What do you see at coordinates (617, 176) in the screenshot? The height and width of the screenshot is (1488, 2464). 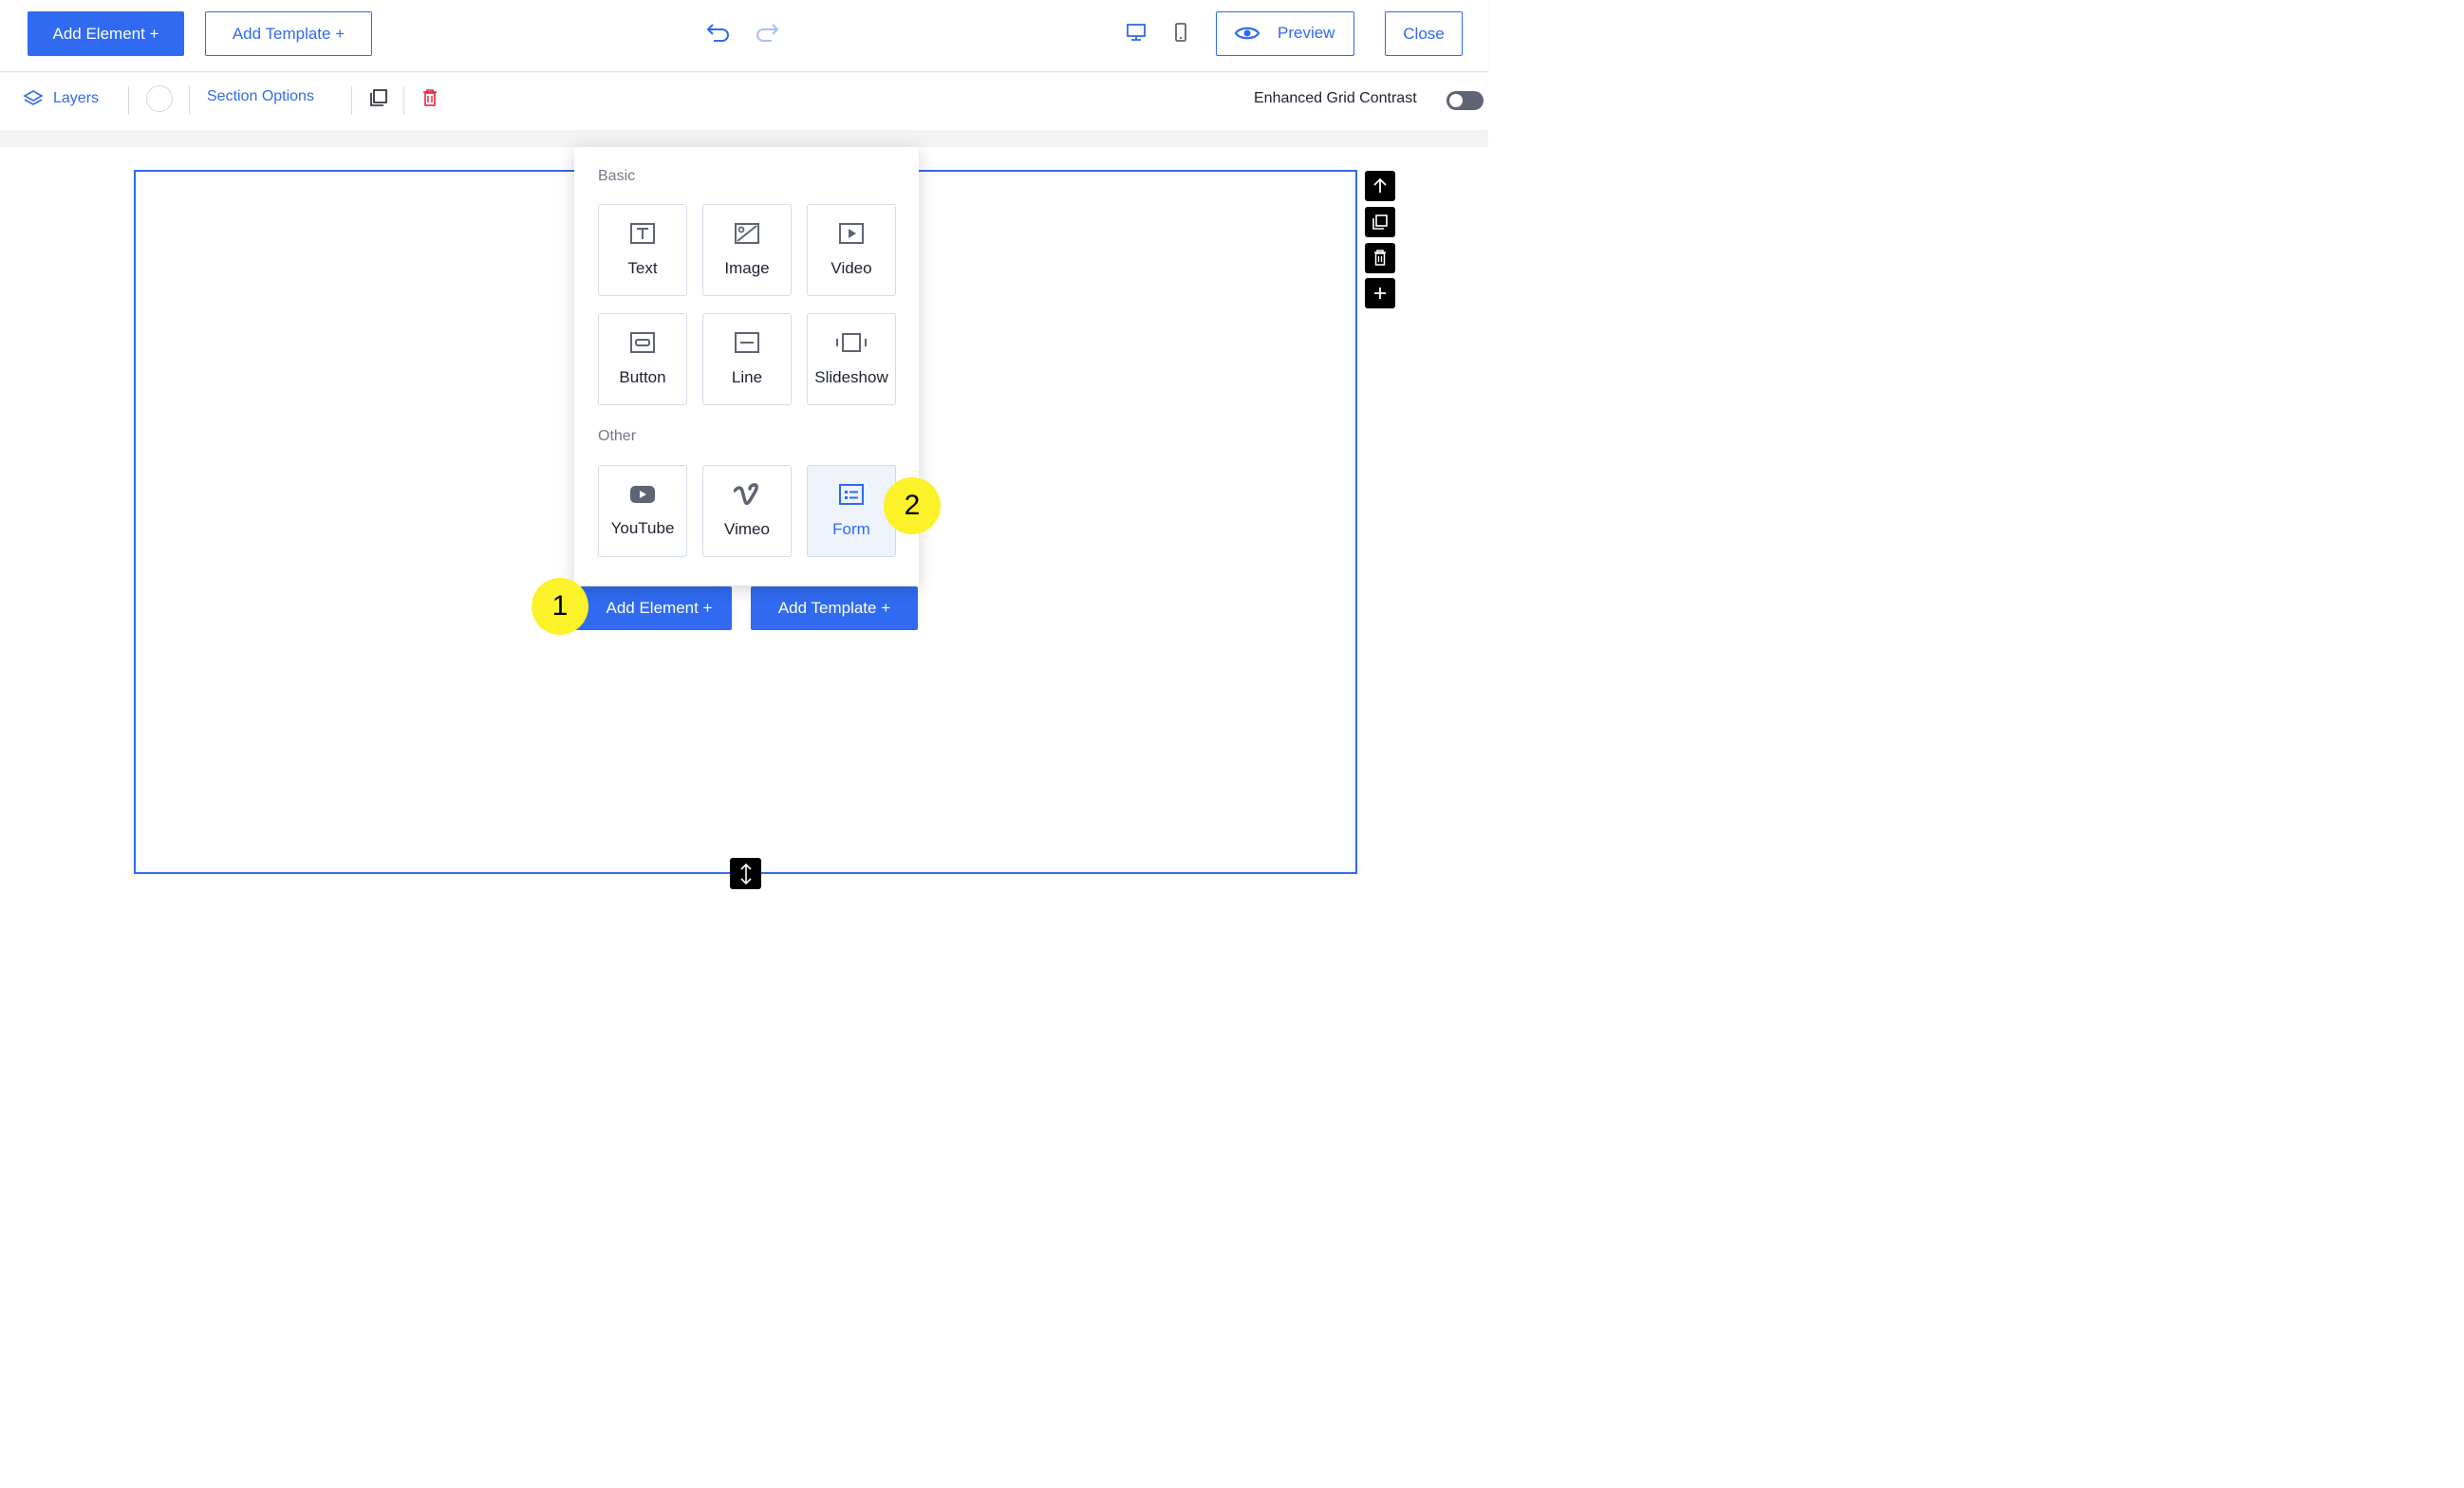 I see `group-label-basic: Basic` at bounding box center [617, 176].